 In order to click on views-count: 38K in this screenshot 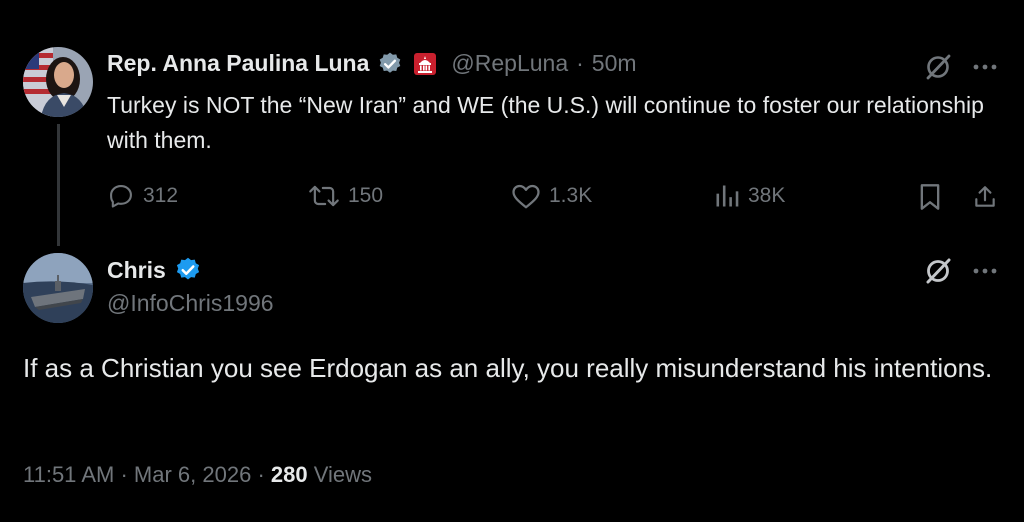, I will do `click(767, 195)`.